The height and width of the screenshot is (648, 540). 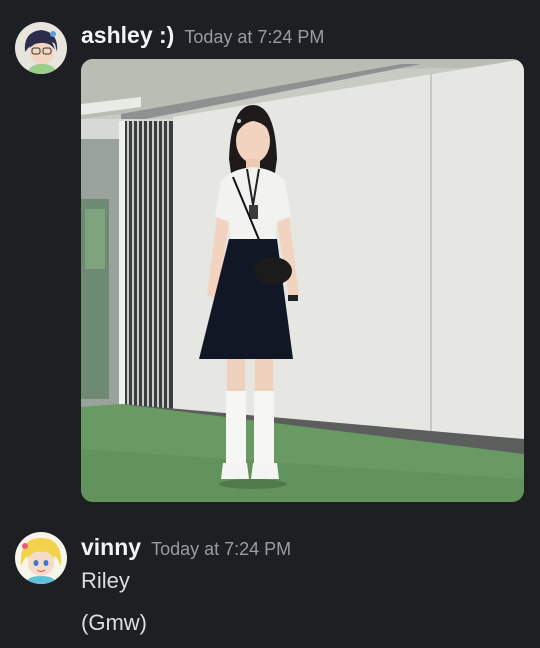 I want to click on blonde-anime-avatar-icon, so click(x=41, y=558).